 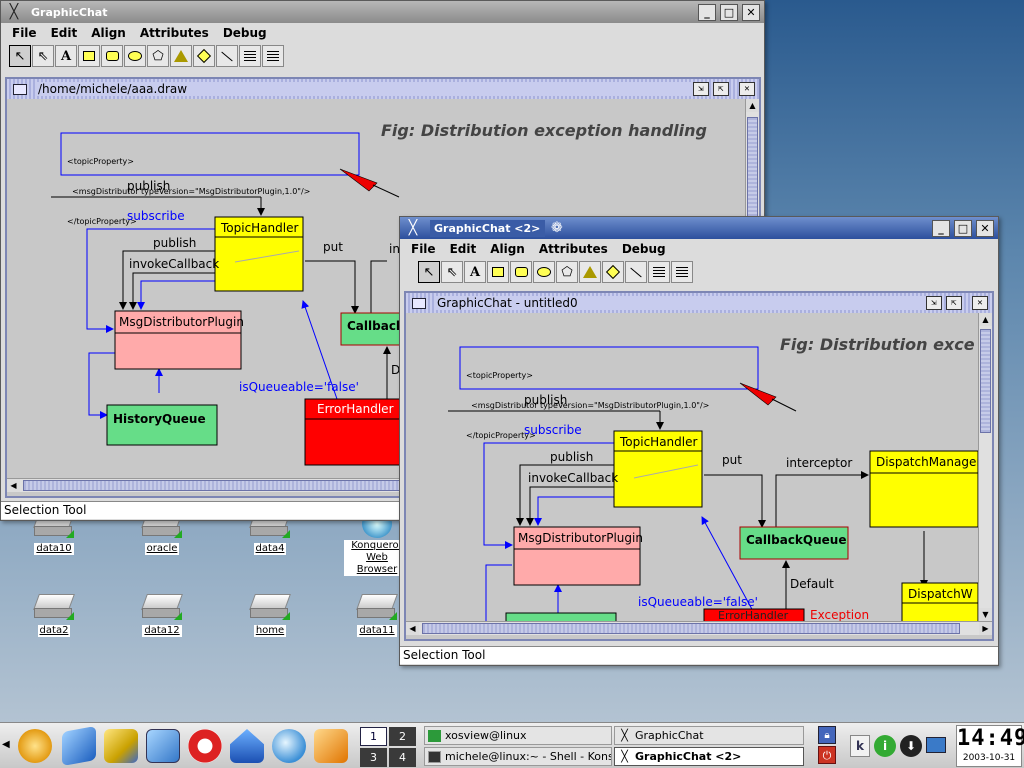 I want to click on panel-hide-left-arrow: ◀, so click(x=6, y=744).